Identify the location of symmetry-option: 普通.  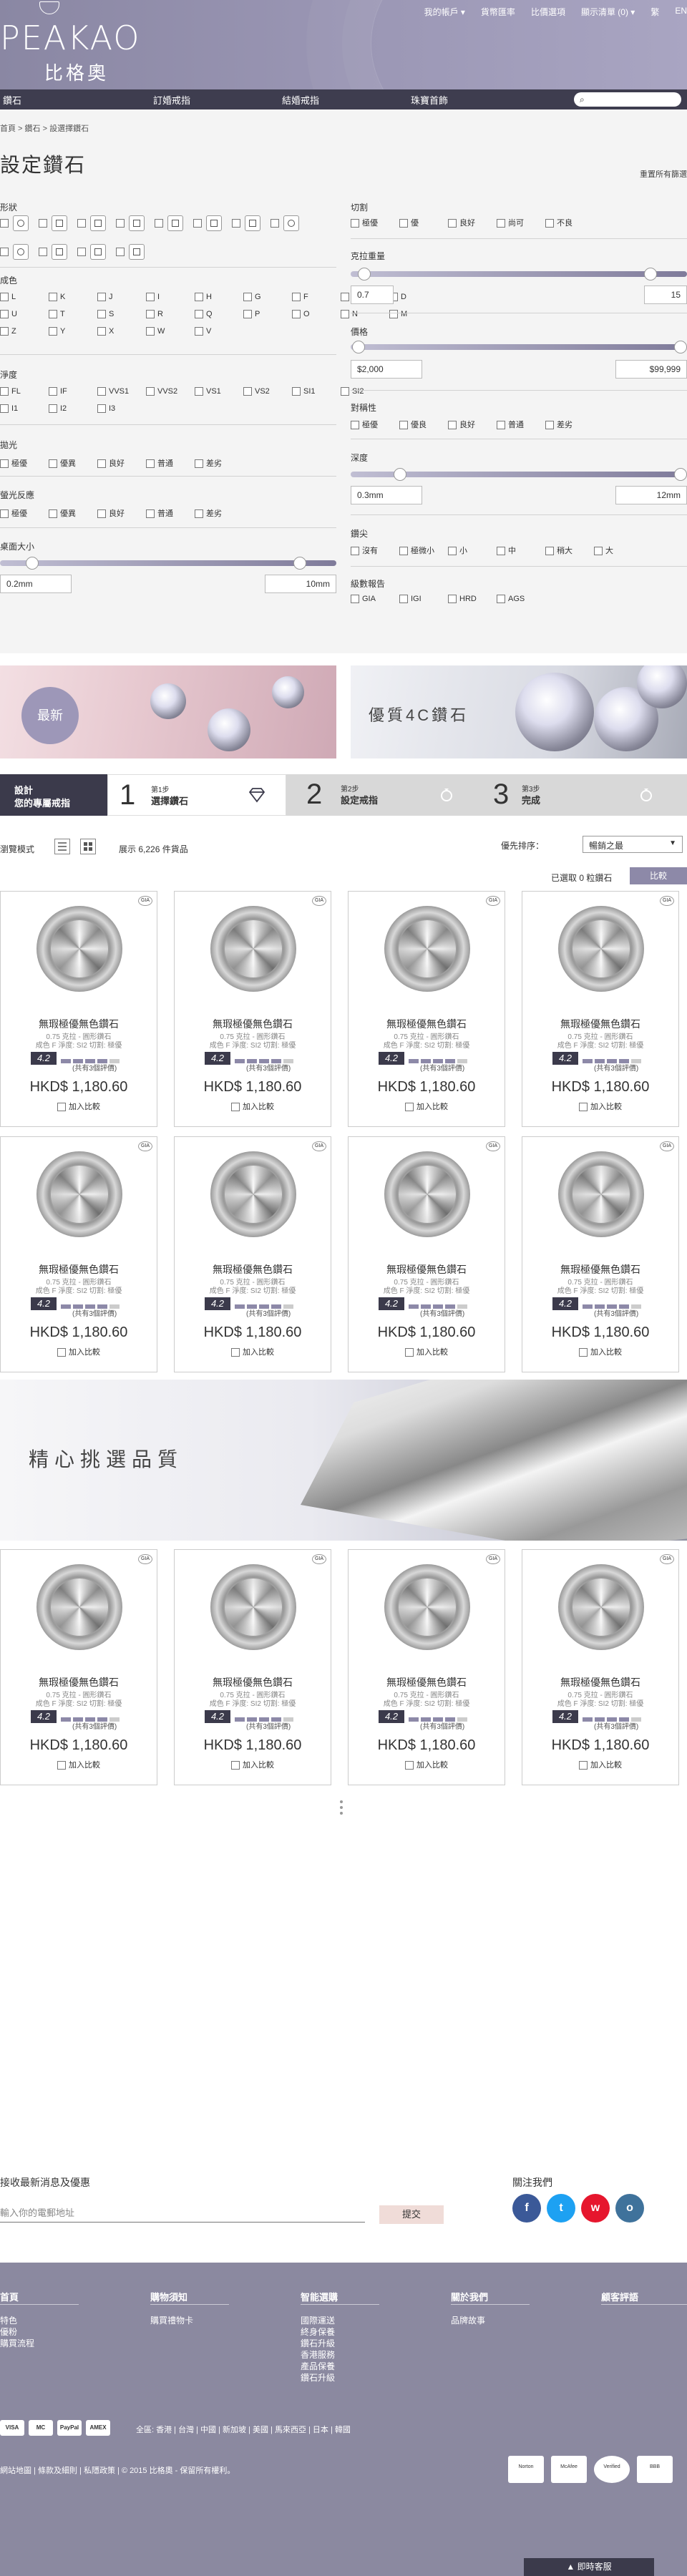
(510, 425).